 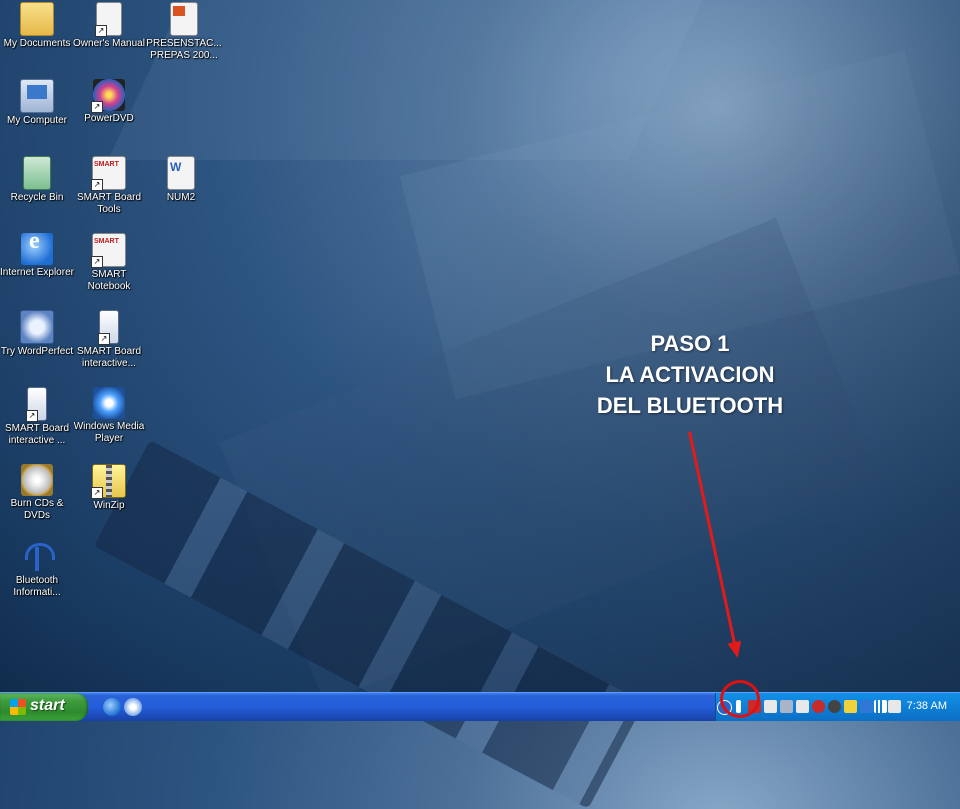 What do you see at coordinates (109, 403) in the screenshot?
I see `windows-media-player-icon` at bounding box center [109, 403].